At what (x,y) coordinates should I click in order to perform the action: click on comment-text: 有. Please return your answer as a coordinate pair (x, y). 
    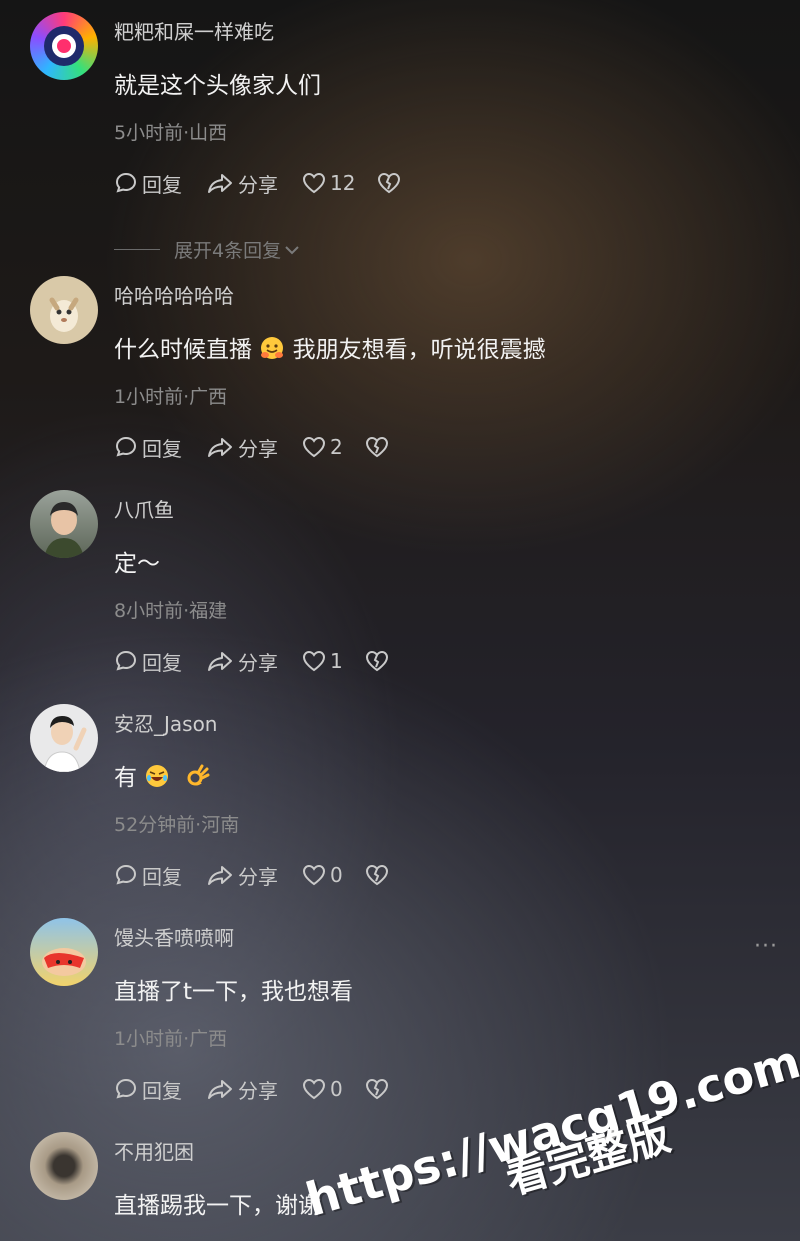
    Looking at the image, I should click on (162, 776).